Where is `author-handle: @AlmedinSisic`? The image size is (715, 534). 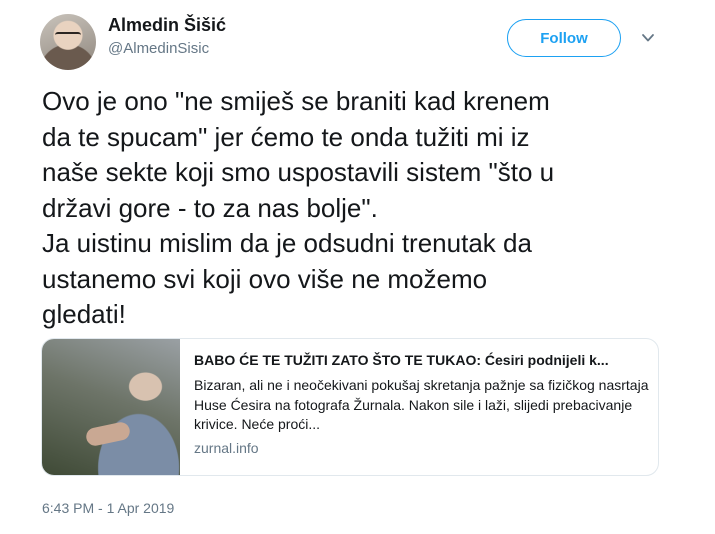
author-handle: @AlmedinSisic is located at coordinates (158, 48).